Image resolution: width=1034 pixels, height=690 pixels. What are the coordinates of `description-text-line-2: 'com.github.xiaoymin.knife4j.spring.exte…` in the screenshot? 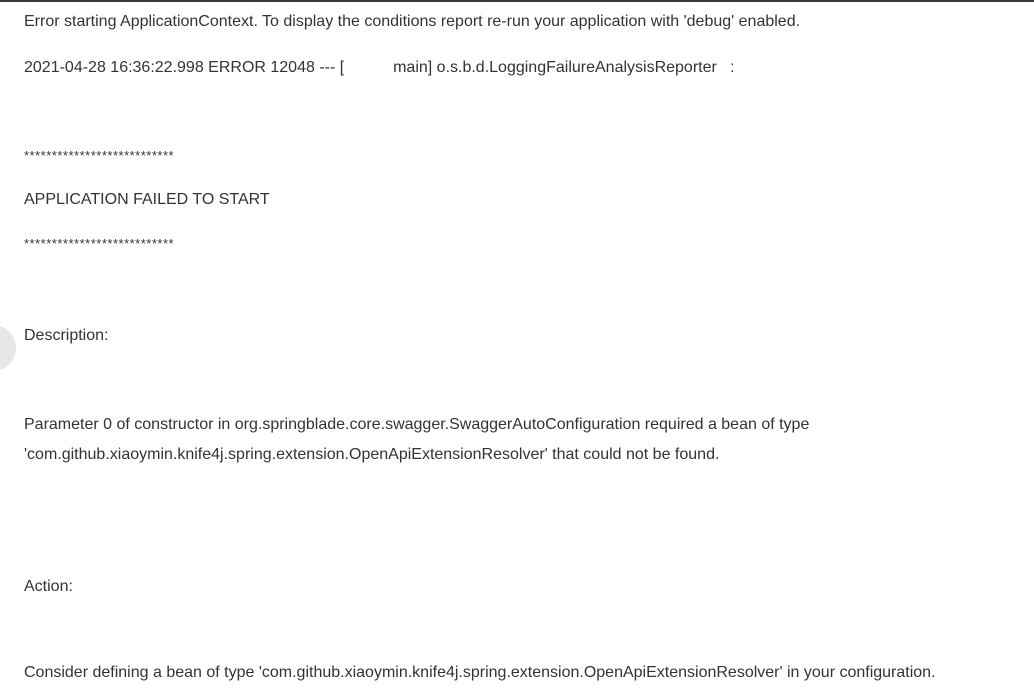 It's located at (372, 454).